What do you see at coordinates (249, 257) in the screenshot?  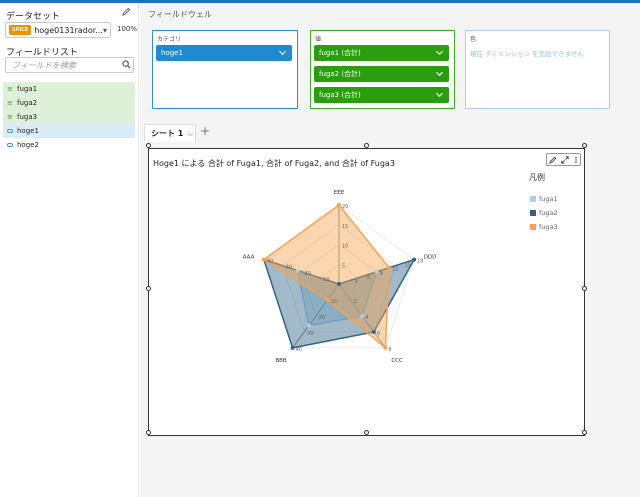 I see `category-label: AAA` at bounding box center [249, 257].